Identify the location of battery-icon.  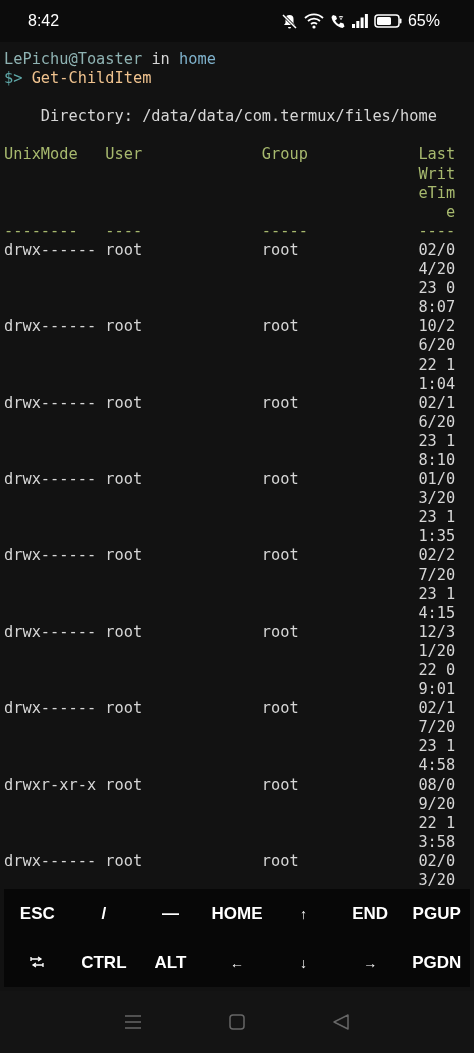
(387, 21).